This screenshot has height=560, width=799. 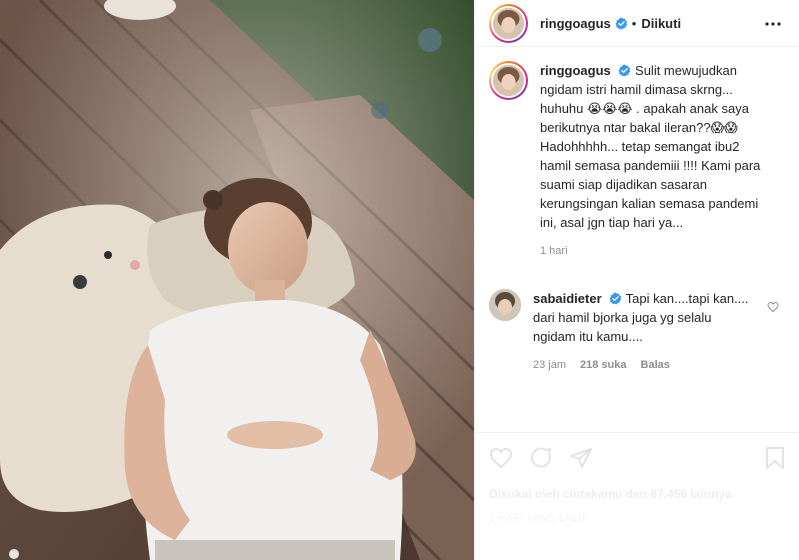 I want to click on save-bookmark-icon, so click(x=775, y=458).